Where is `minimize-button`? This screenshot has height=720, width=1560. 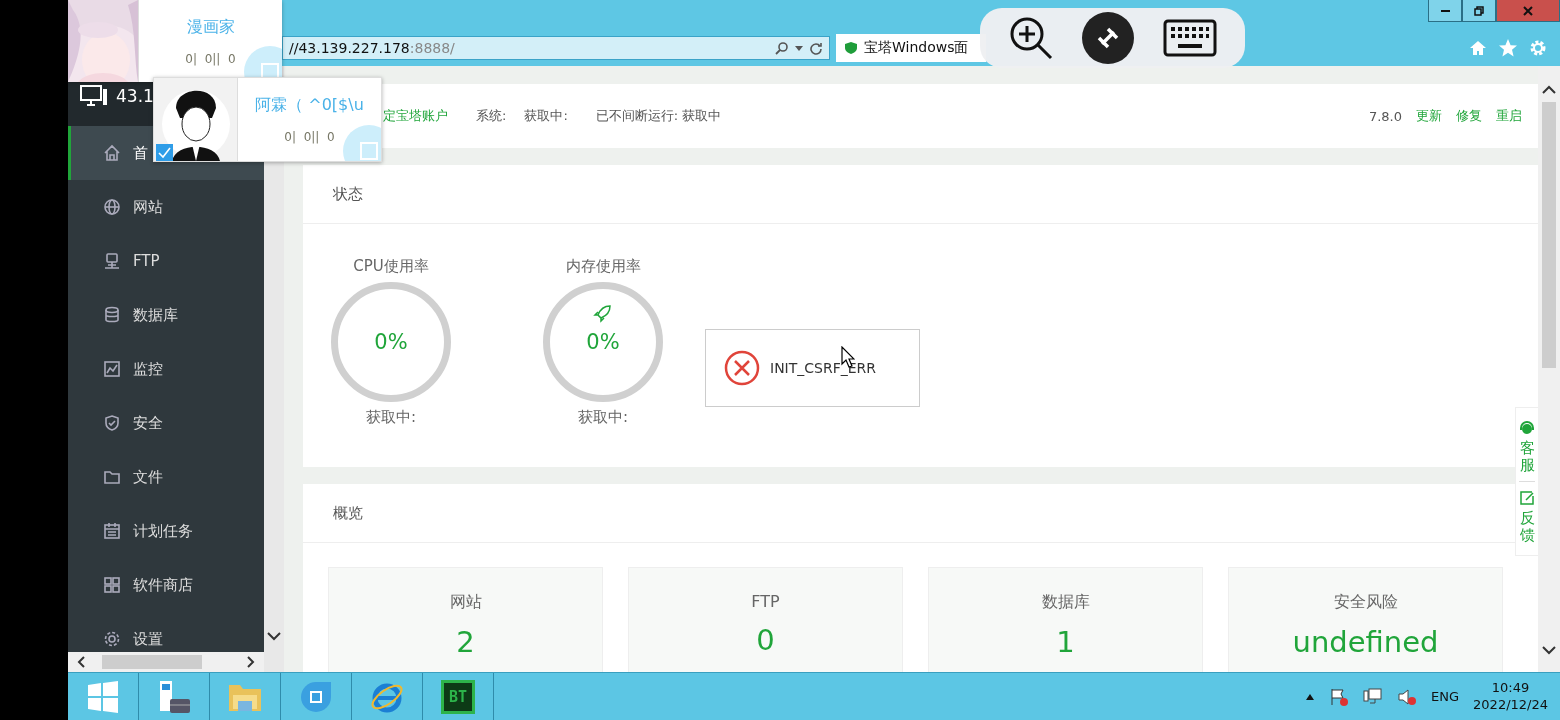
minimize-button is located at coordinates (1445, 11).